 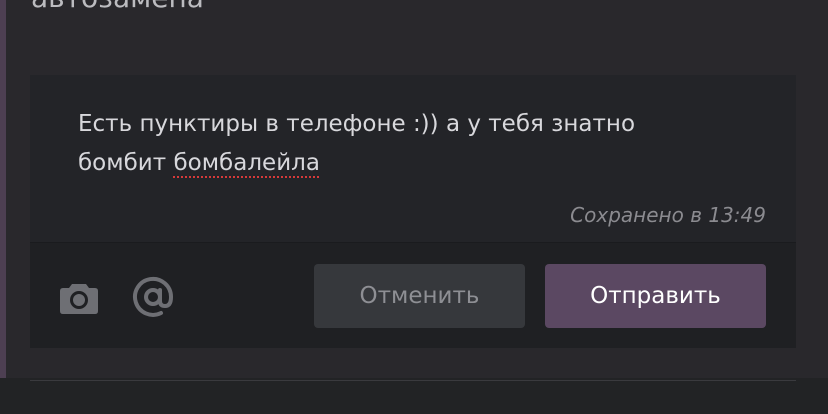 What do you see at coordinates (413, 380) in the screenshot?
I see `divider` at bounding box center [413, 380].